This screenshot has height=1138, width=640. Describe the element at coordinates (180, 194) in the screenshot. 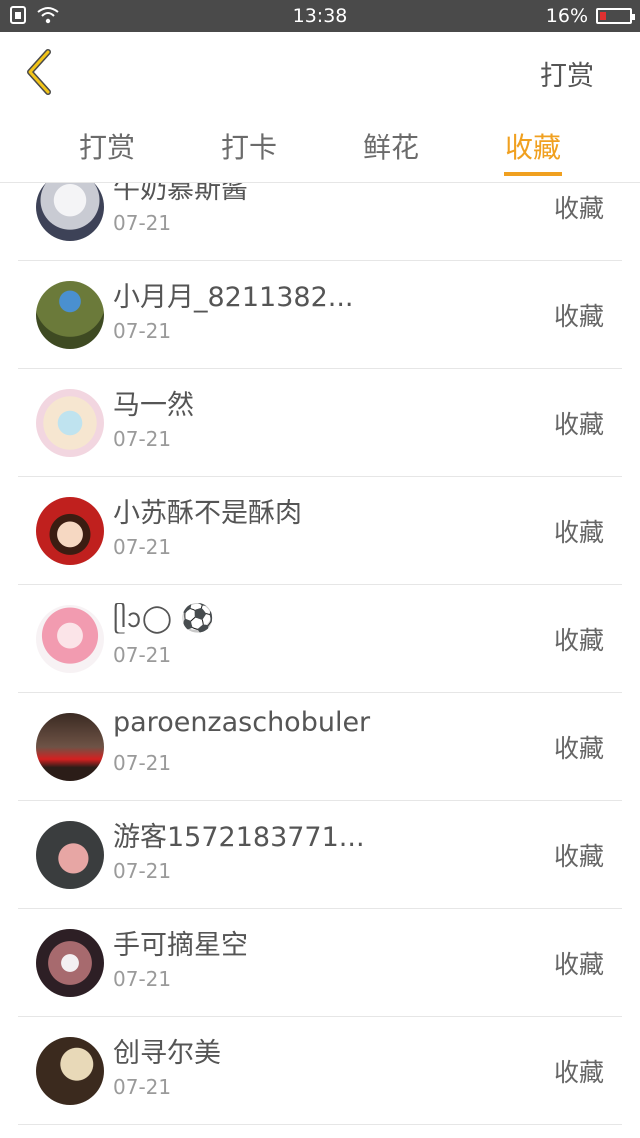

I see `user-name: 牛奶慕斯酱` at that location.